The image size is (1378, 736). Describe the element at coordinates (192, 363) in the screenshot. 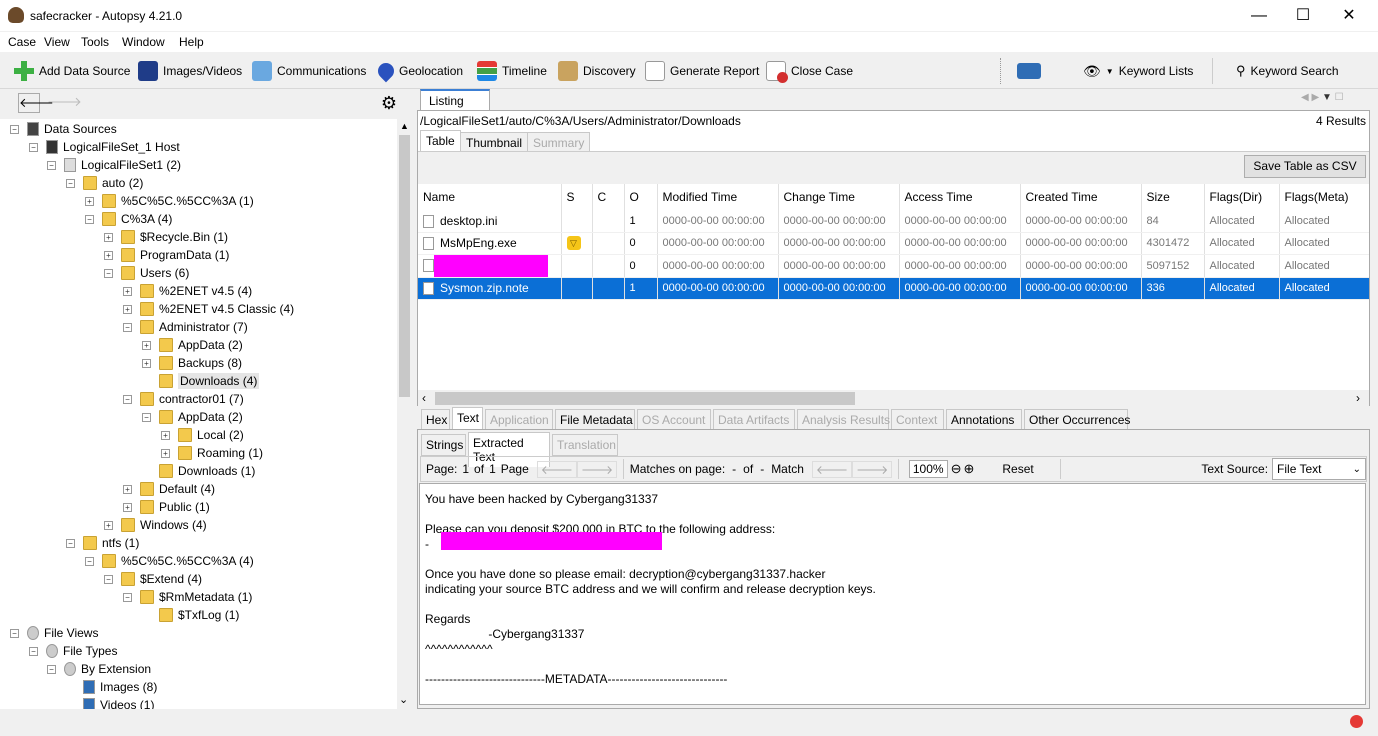

I see `tree-node: + Backups (8)` at that location.